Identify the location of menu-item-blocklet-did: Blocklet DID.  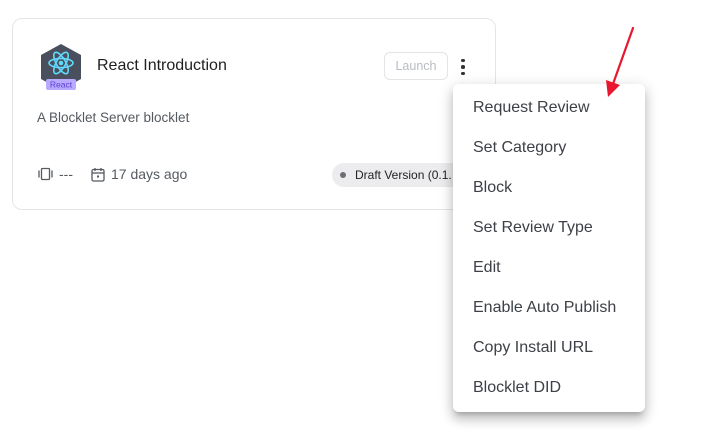
(549, 388).